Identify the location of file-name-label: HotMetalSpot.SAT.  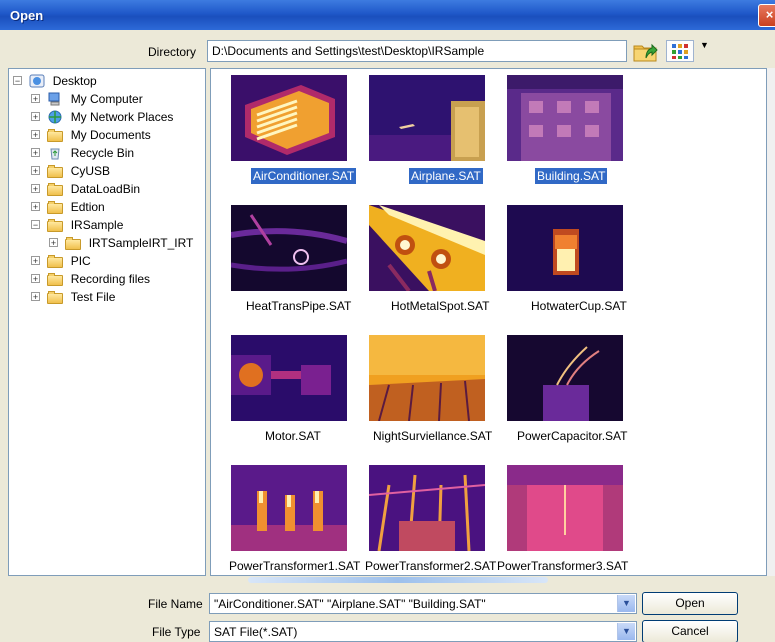
(440, 306).